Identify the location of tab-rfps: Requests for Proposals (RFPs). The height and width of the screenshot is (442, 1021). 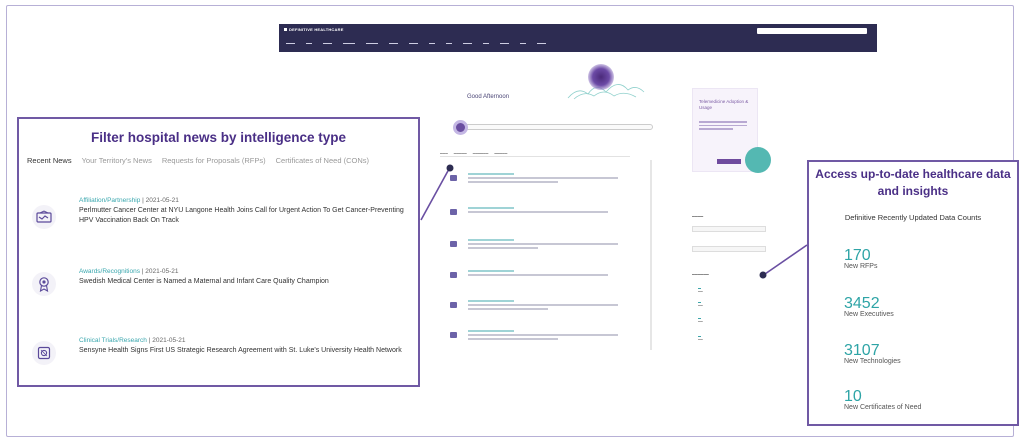
(214, 160).